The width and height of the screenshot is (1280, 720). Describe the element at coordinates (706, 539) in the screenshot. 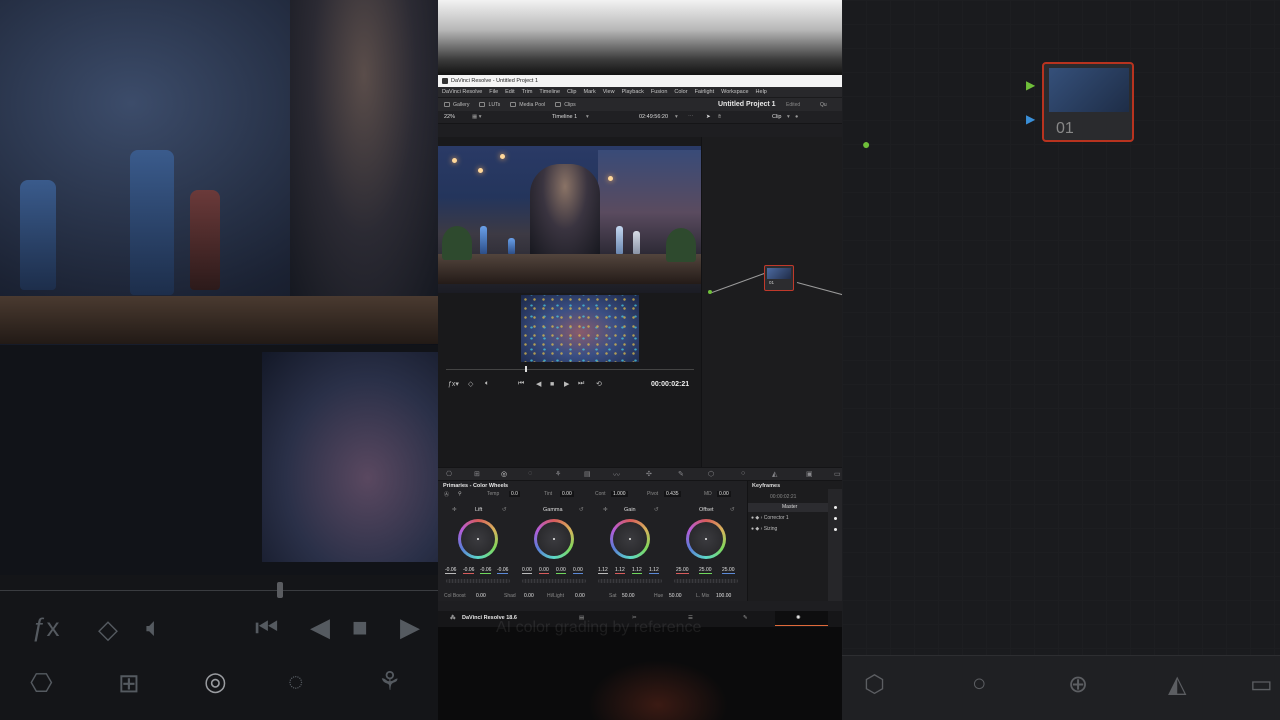

I see `offset-wheel` at that location.